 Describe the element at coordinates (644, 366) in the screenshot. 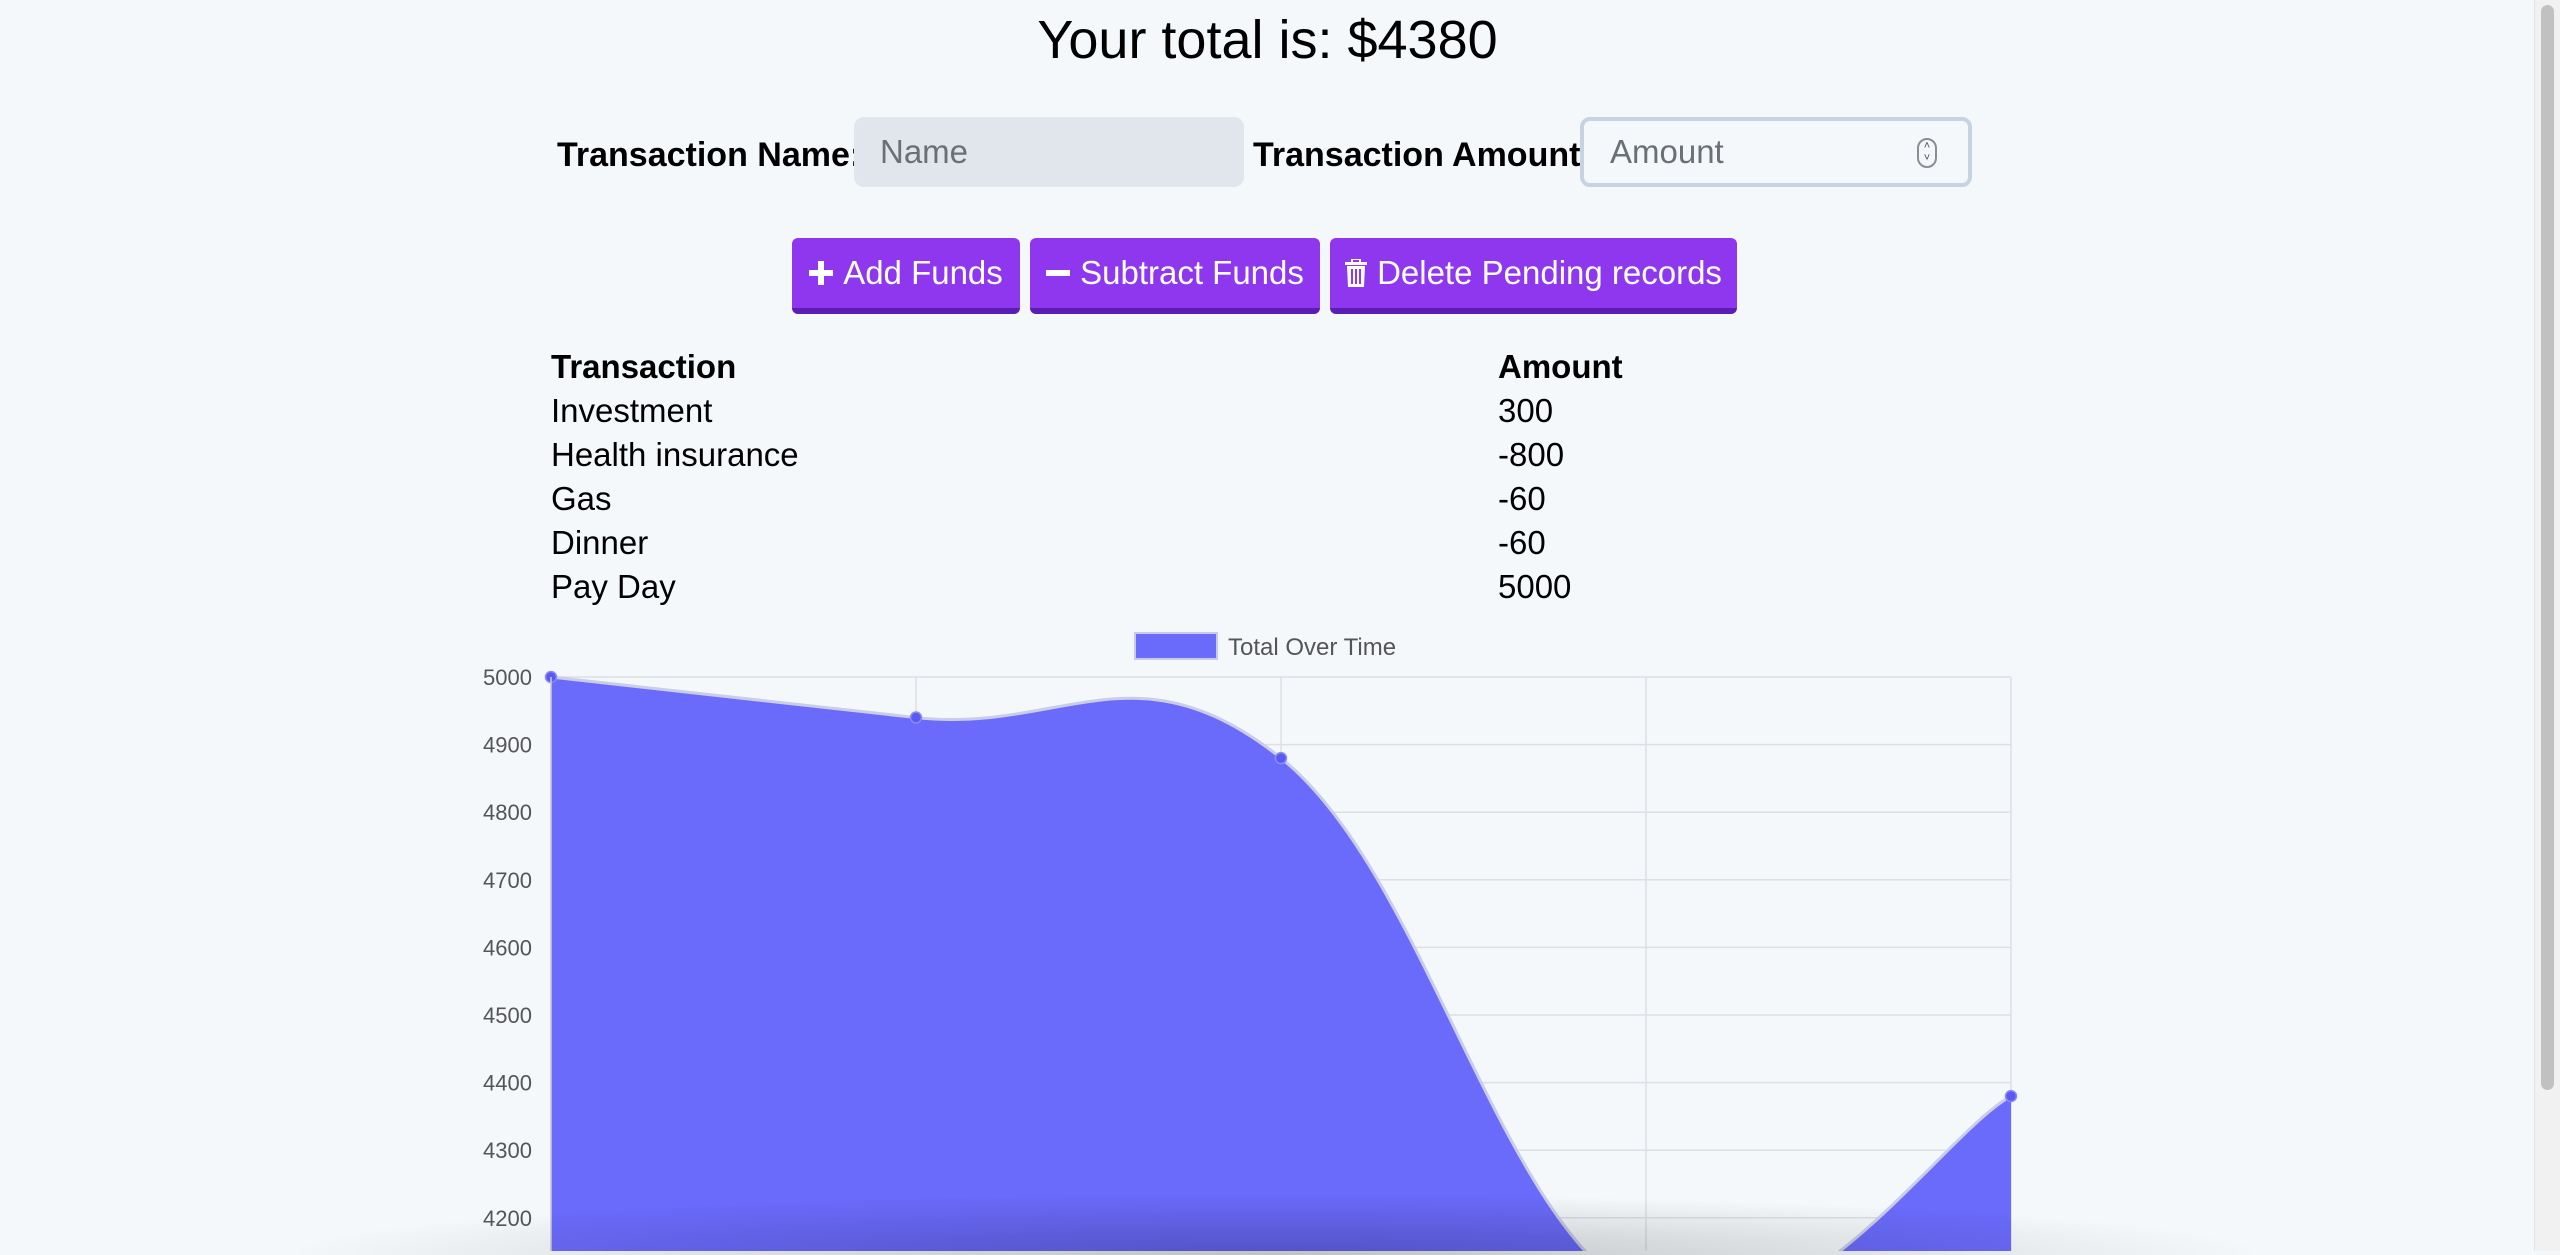

I see `column-header-transaction: Transaction` at that location.